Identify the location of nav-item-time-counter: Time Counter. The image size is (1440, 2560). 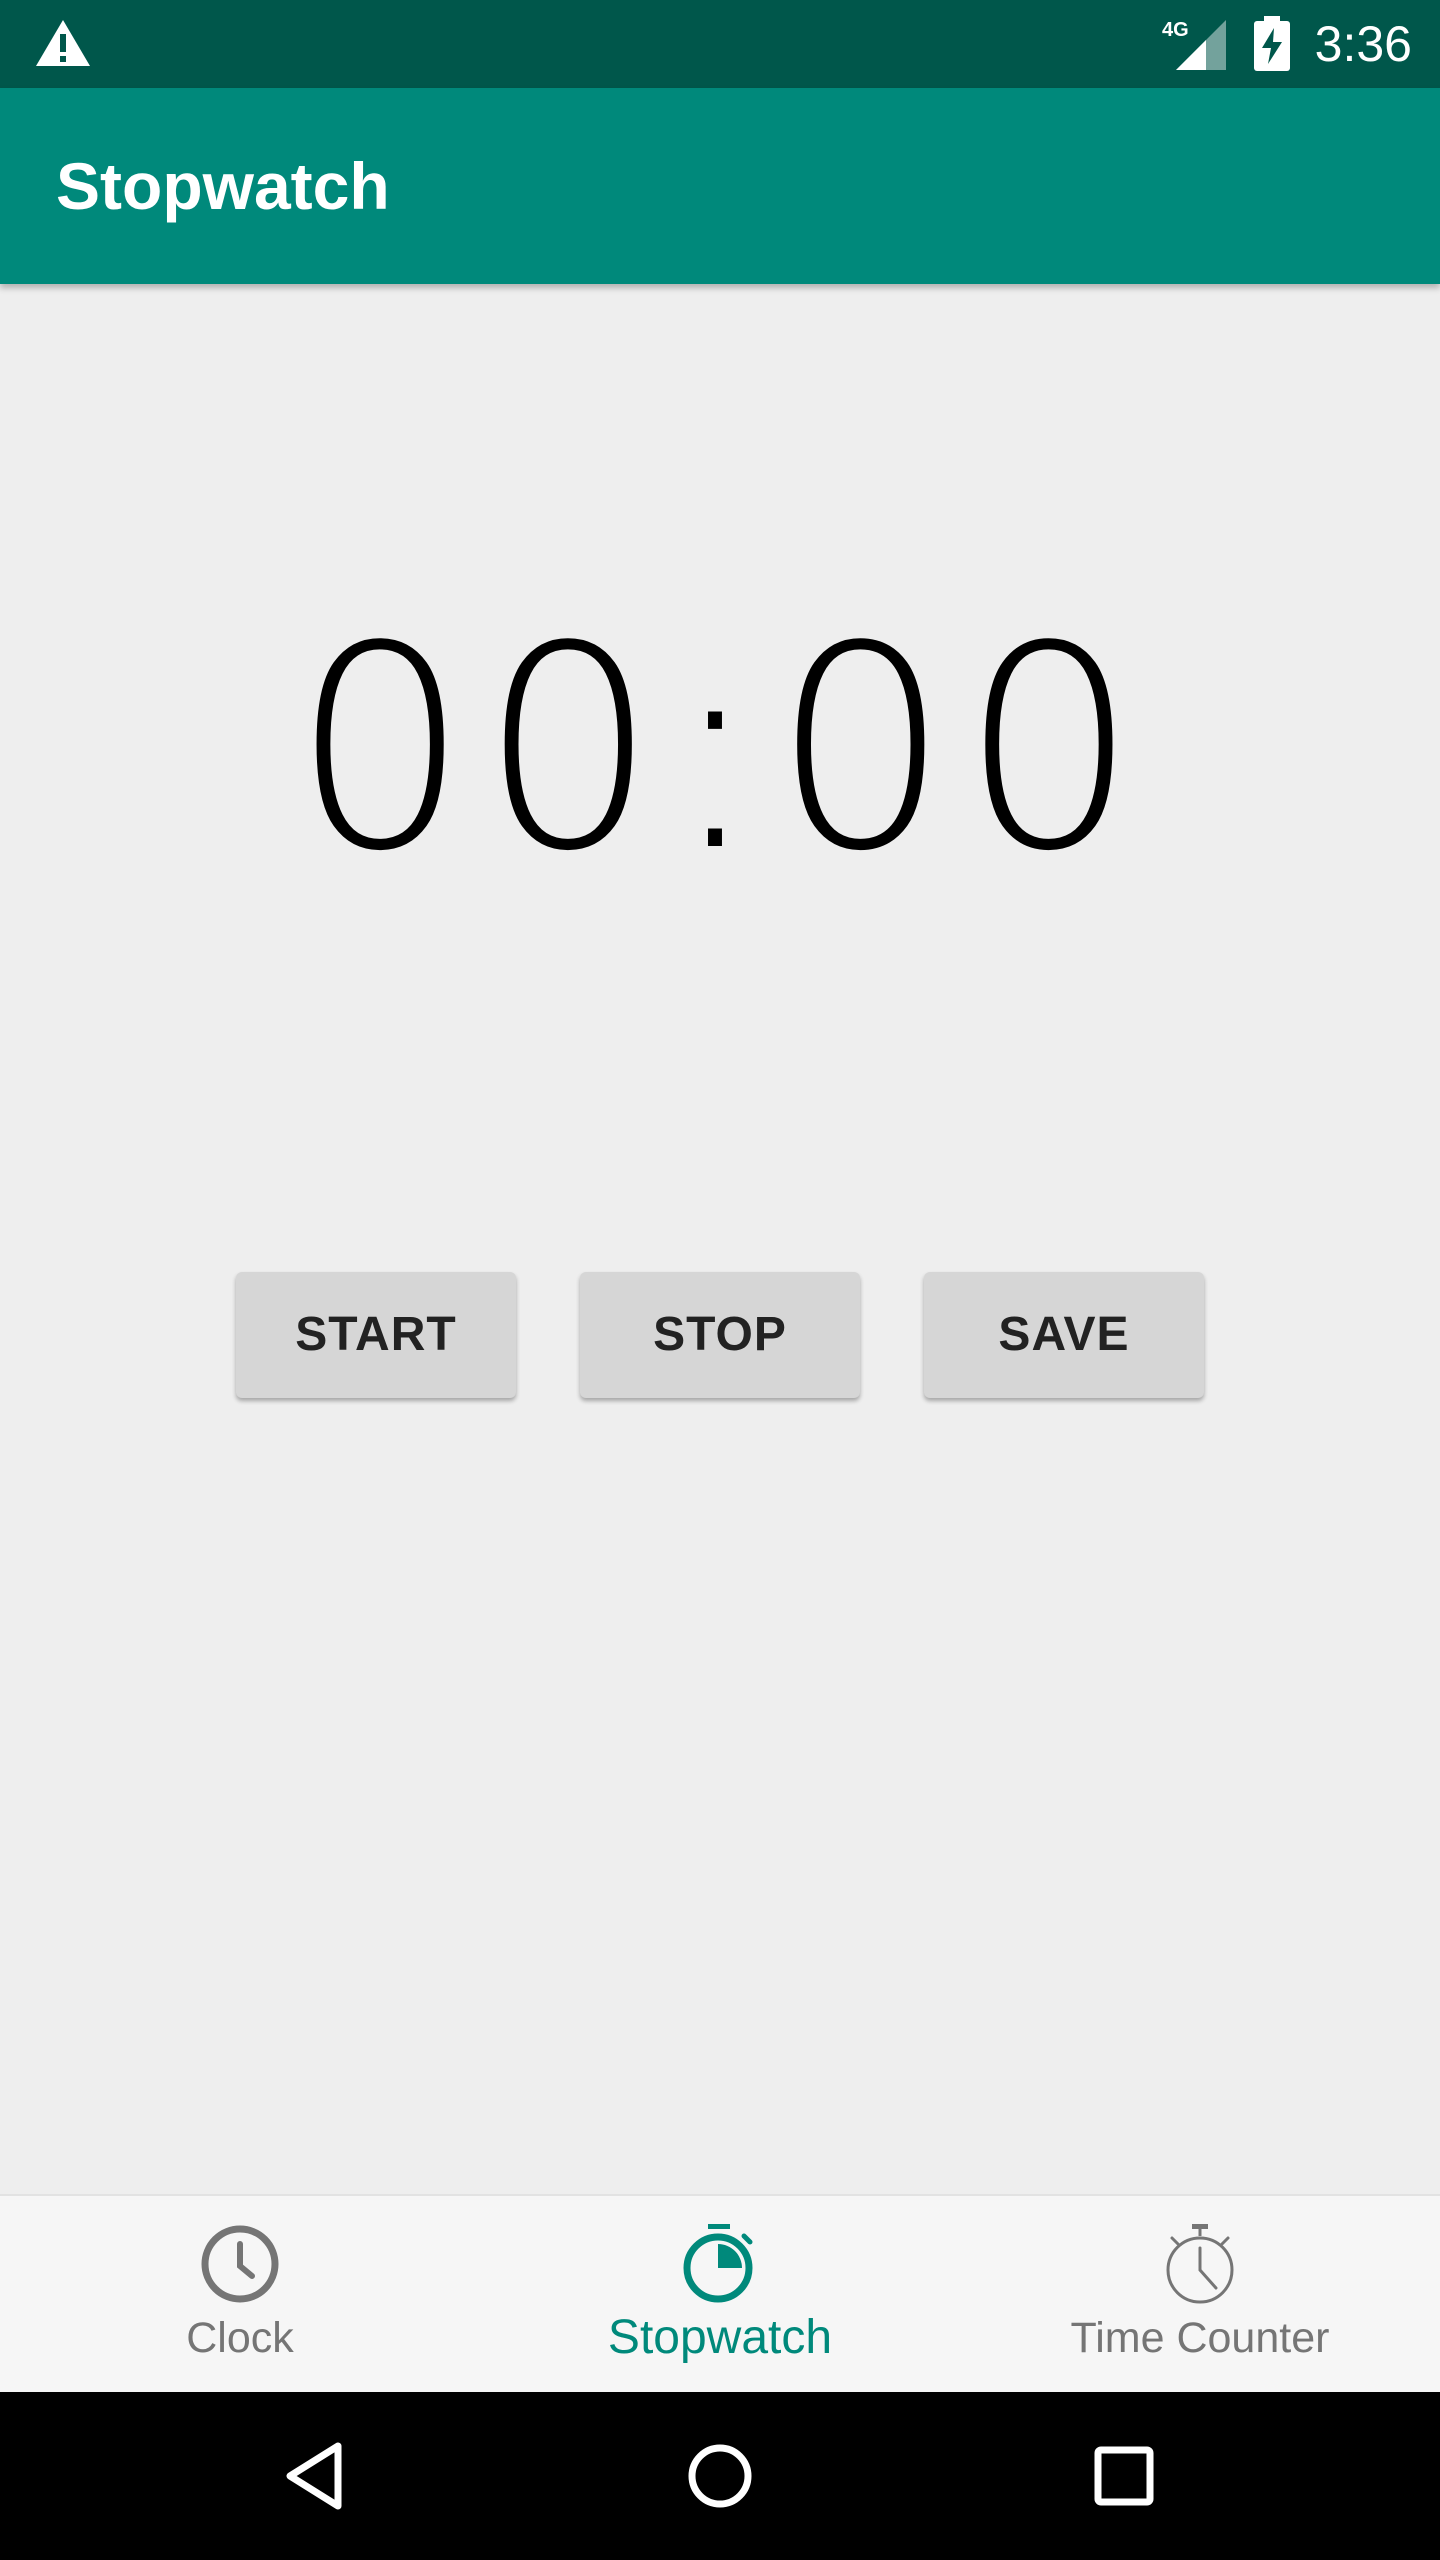
(1200, 2295).